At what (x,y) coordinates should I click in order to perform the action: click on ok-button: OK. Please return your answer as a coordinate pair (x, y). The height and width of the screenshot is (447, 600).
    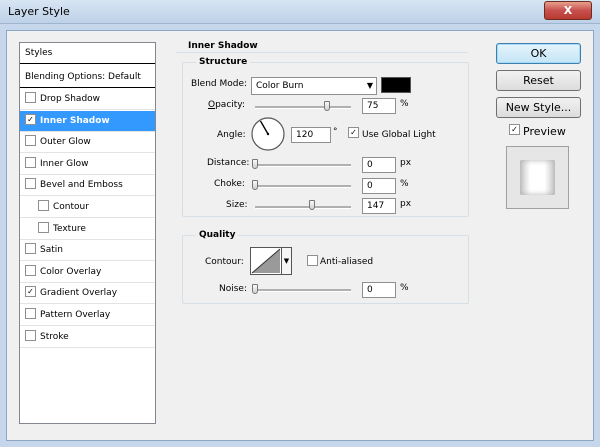
    Looking at the image, I should click on (538, 53).